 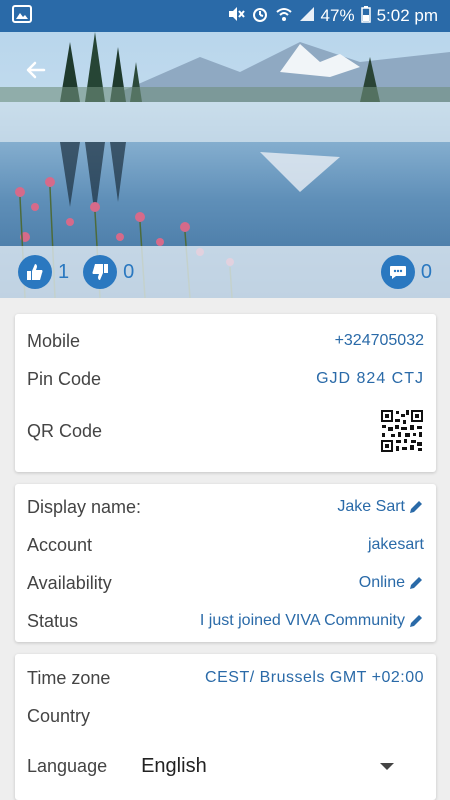 I want to click on qr-code-label: QR Code, so click(x=65, y=430).